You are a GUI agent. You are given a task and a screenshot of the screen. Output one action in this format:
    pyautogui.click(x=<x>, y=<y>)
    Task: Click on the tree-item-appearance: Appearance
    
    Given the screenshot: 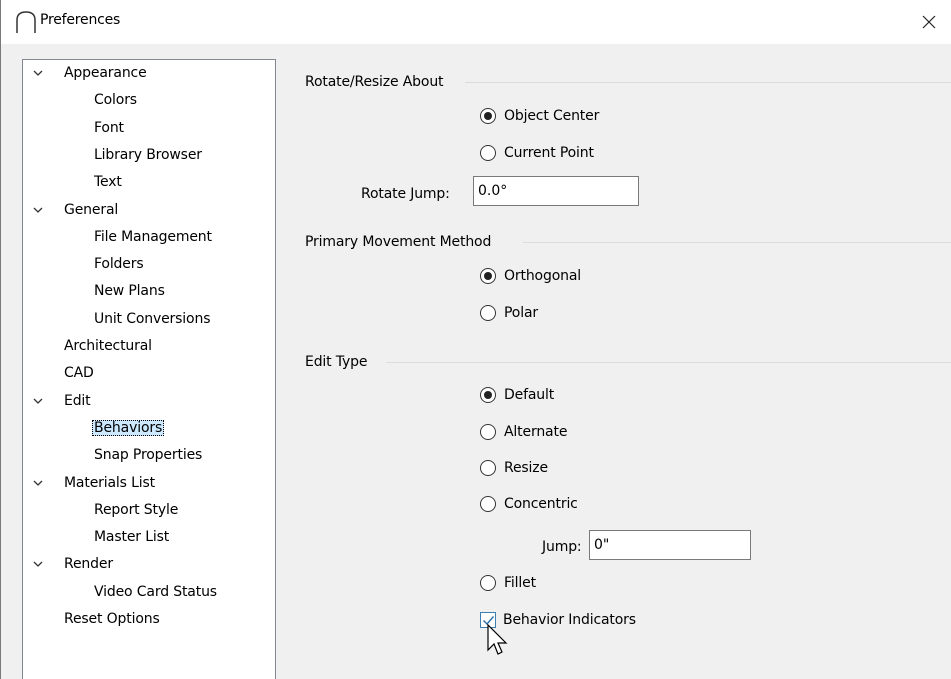 What is the action you would take?
    pyautogui.click(x=91, y=73)
    